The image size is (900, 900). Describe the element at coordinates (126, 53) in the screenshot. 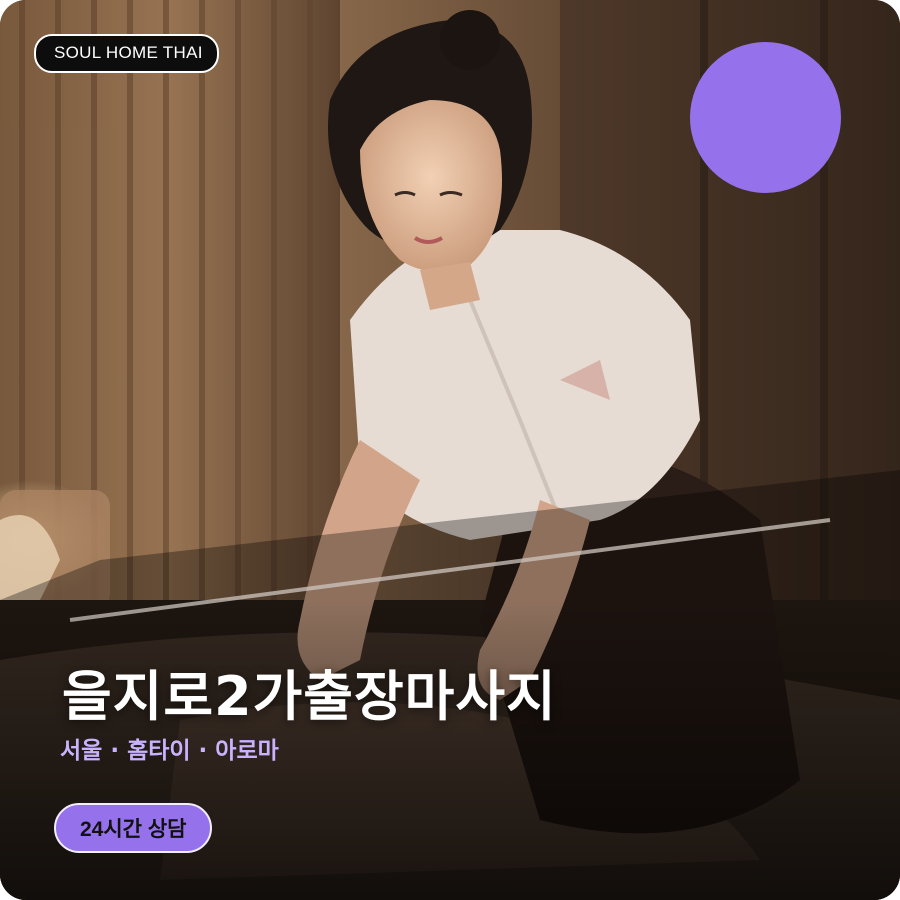

I see `brand-badge: SOUL HOME THAI` at that location.